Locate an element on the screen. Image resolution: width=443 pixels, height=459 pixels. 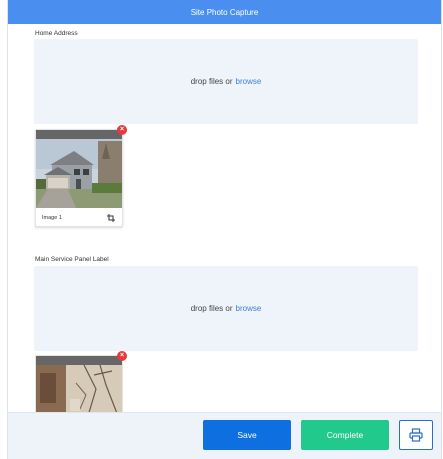
panel-photo-image is located at coordinates (79, 388).